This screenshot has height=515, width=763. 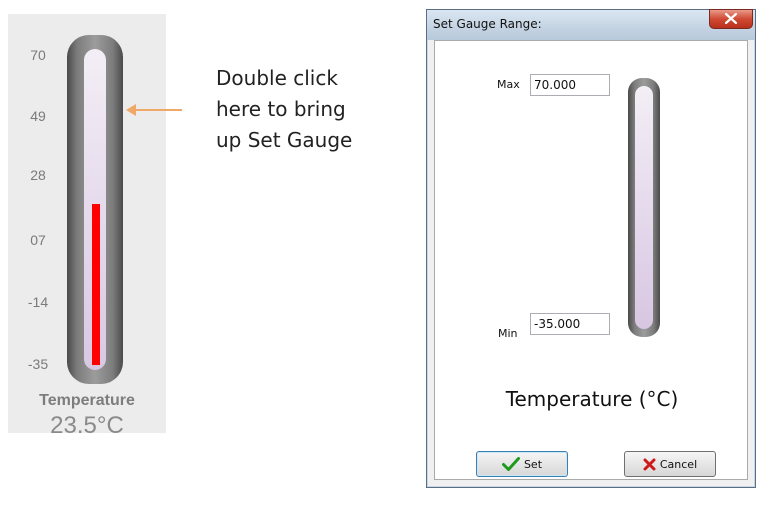 What do you see at coordinates (533, 464) in the screenshot?
I see `set-button-label: Set` at bounding box center [533, 464].